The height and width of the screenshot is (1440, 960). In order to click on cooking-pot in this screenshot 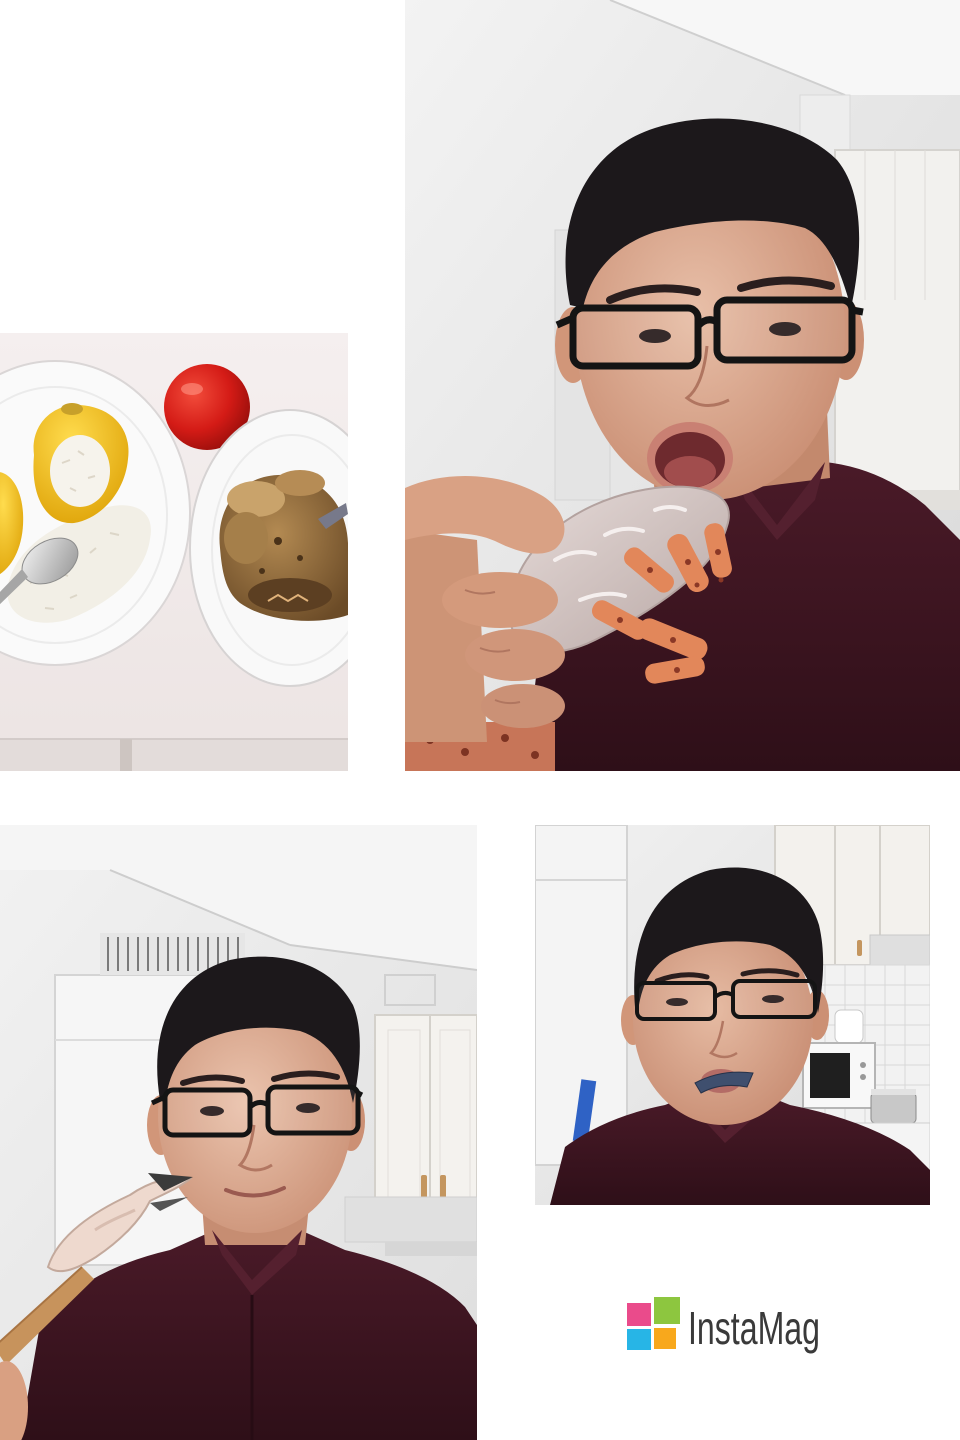, I will do `click(893, 1106)`.